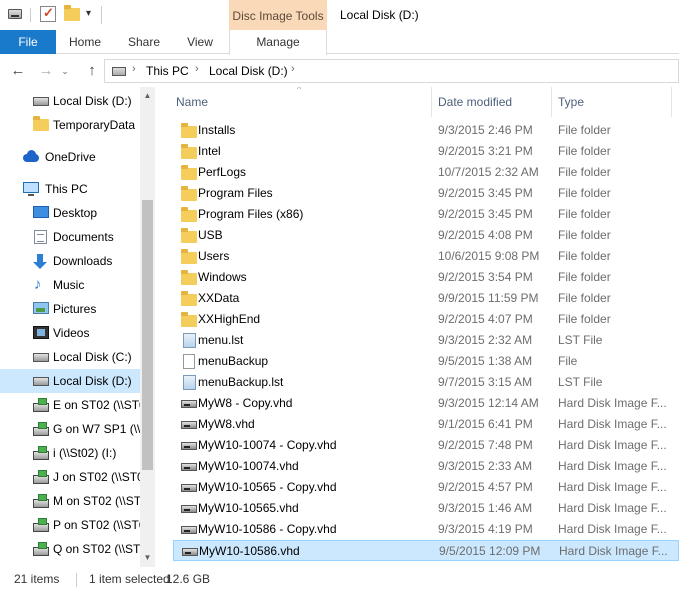 The width and height of the screenshot is (679, 593). Describe the element at coordinates (70, 453) in the screenshot. I see `nav-item-network-drive-i: i (\\St02) (I:)` at that location.